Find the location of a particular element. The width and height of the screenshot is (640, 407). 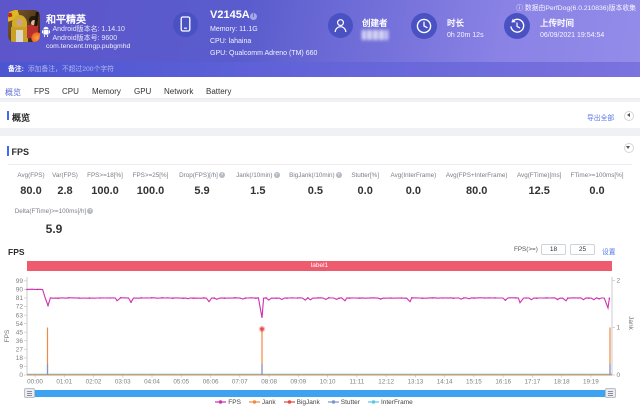

svg-text: 1 is located at coordinates (619, 328).